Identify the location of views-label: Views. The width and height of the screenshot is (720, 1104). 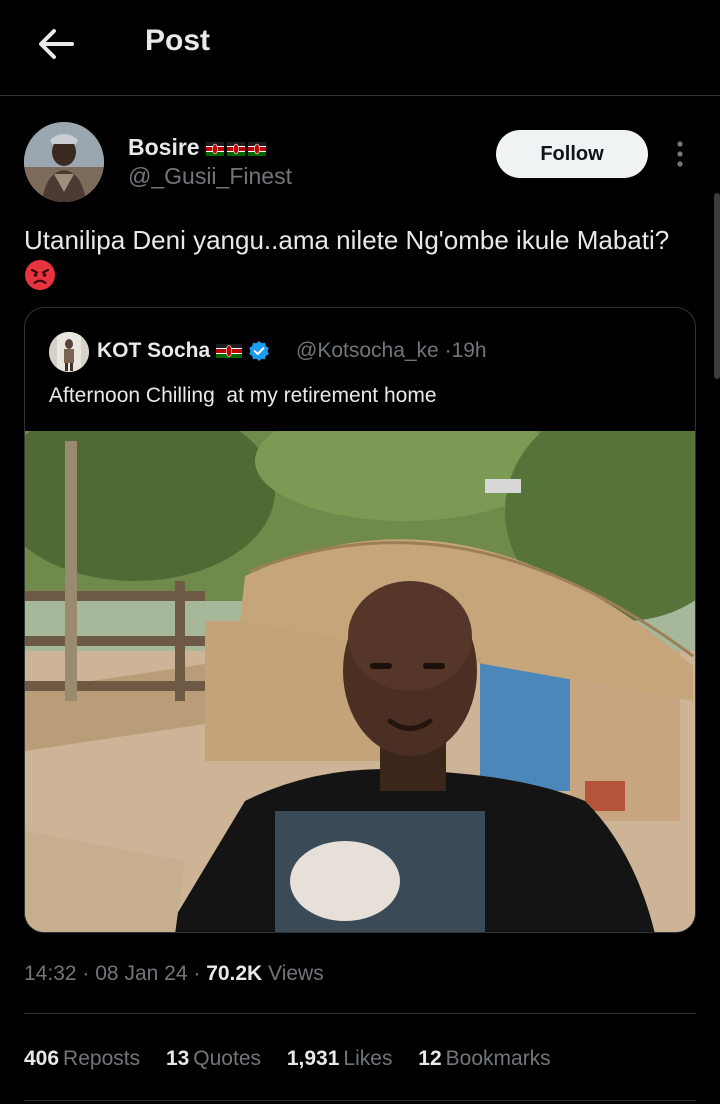
(296, 973).